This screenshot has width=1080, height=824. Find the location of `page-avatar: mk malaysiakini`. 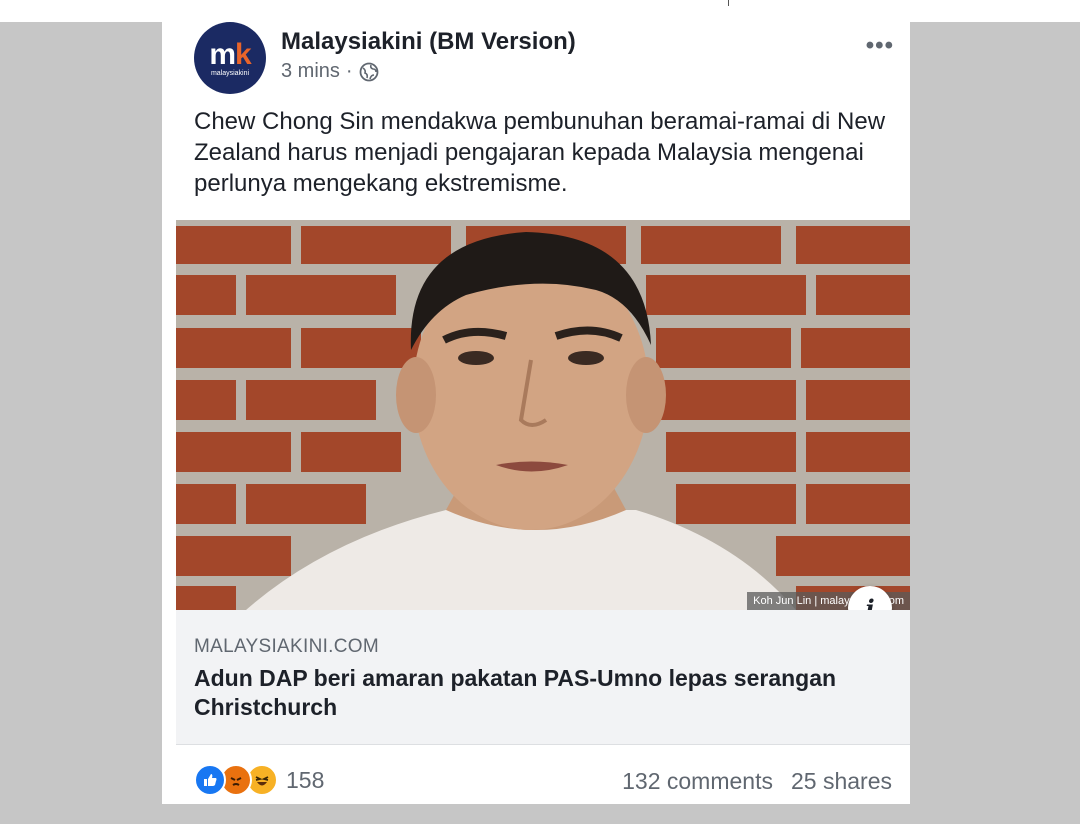

page-avatar: mk malaysiakini is located at coordinates (230, 58).